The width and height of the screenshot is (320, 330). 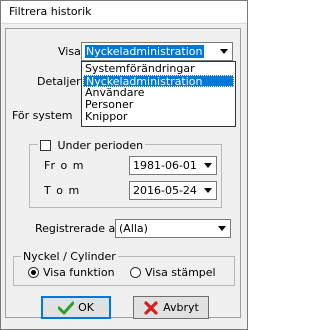 What do you see at coordinates (181, 307) in the screenshot?
I see `cancel-button-label: Avbryt` at bounding box center [181, 307].